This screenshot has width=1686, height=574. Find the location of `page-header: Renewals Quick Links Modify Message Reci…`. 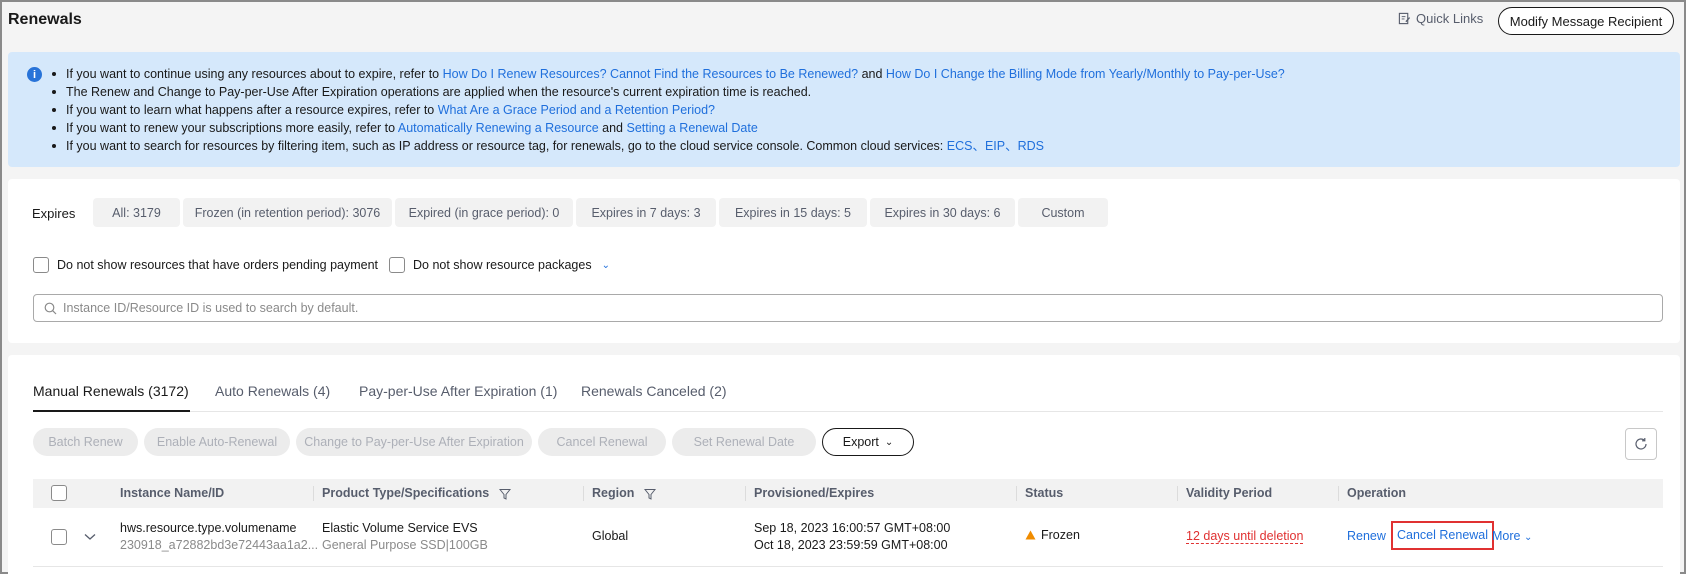

page-header: Renewals Quick Links Modify Message Reci… is located at coordinates (843, 22).